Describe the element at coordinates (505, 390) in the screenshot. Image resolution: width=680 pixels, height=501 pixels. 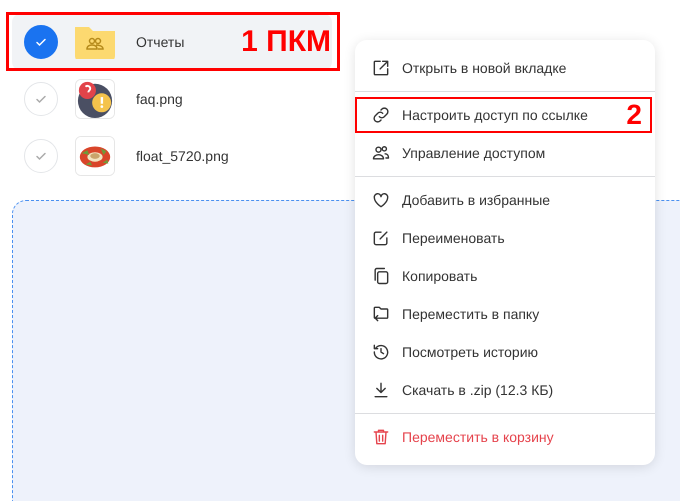
I see `menu-item: Скачать в .zip (12.3 КБ)` at that location.